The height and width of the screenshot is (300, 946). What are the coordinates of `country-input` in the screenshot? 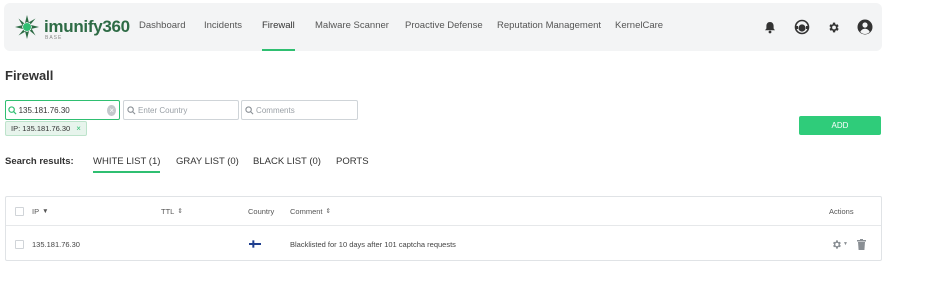 It's located at (188, 110).